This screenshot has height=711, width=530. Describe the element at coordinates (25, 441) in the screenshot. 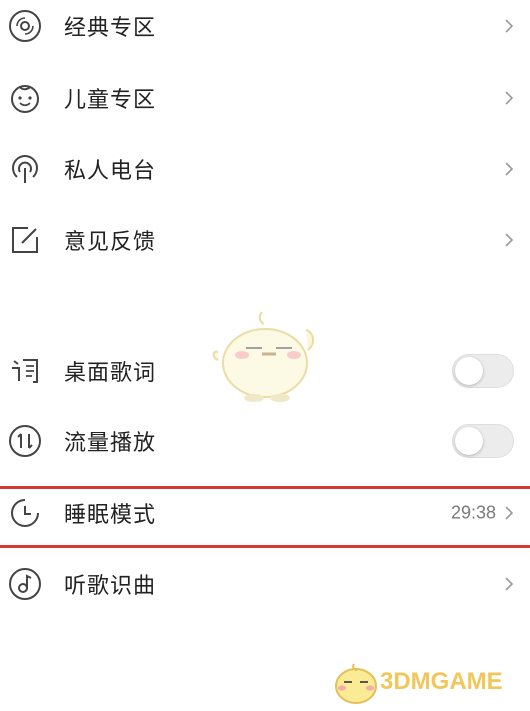

I see `sort-arrows-icon` at that location.